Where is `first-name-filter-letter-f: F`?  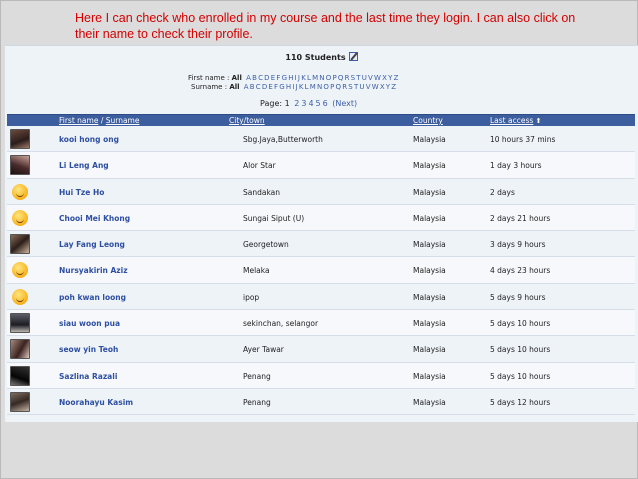 first-name-filter-letter-f: F is located at coordinates (278, 78).